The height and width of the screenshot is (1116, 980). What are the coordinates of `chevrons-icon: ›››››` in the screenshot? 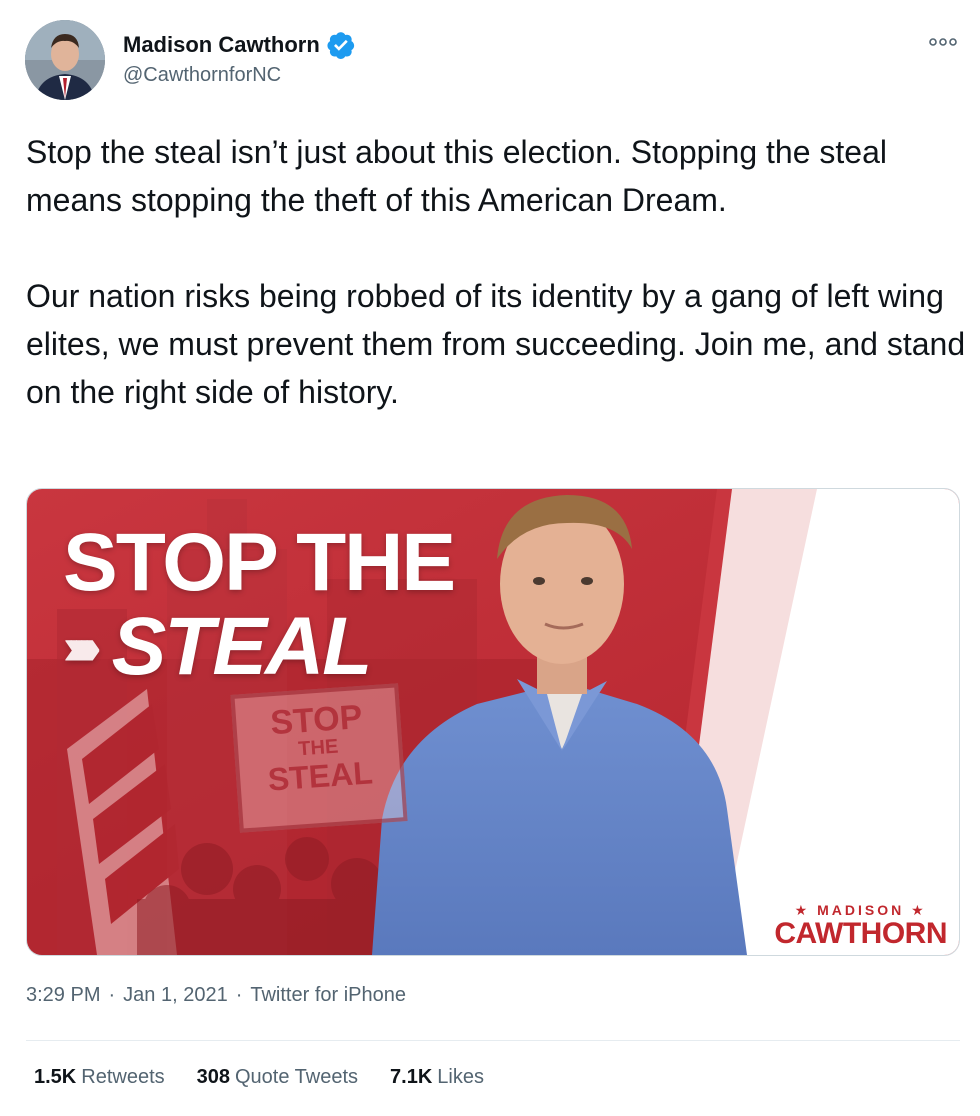 It's located at (82, 647).